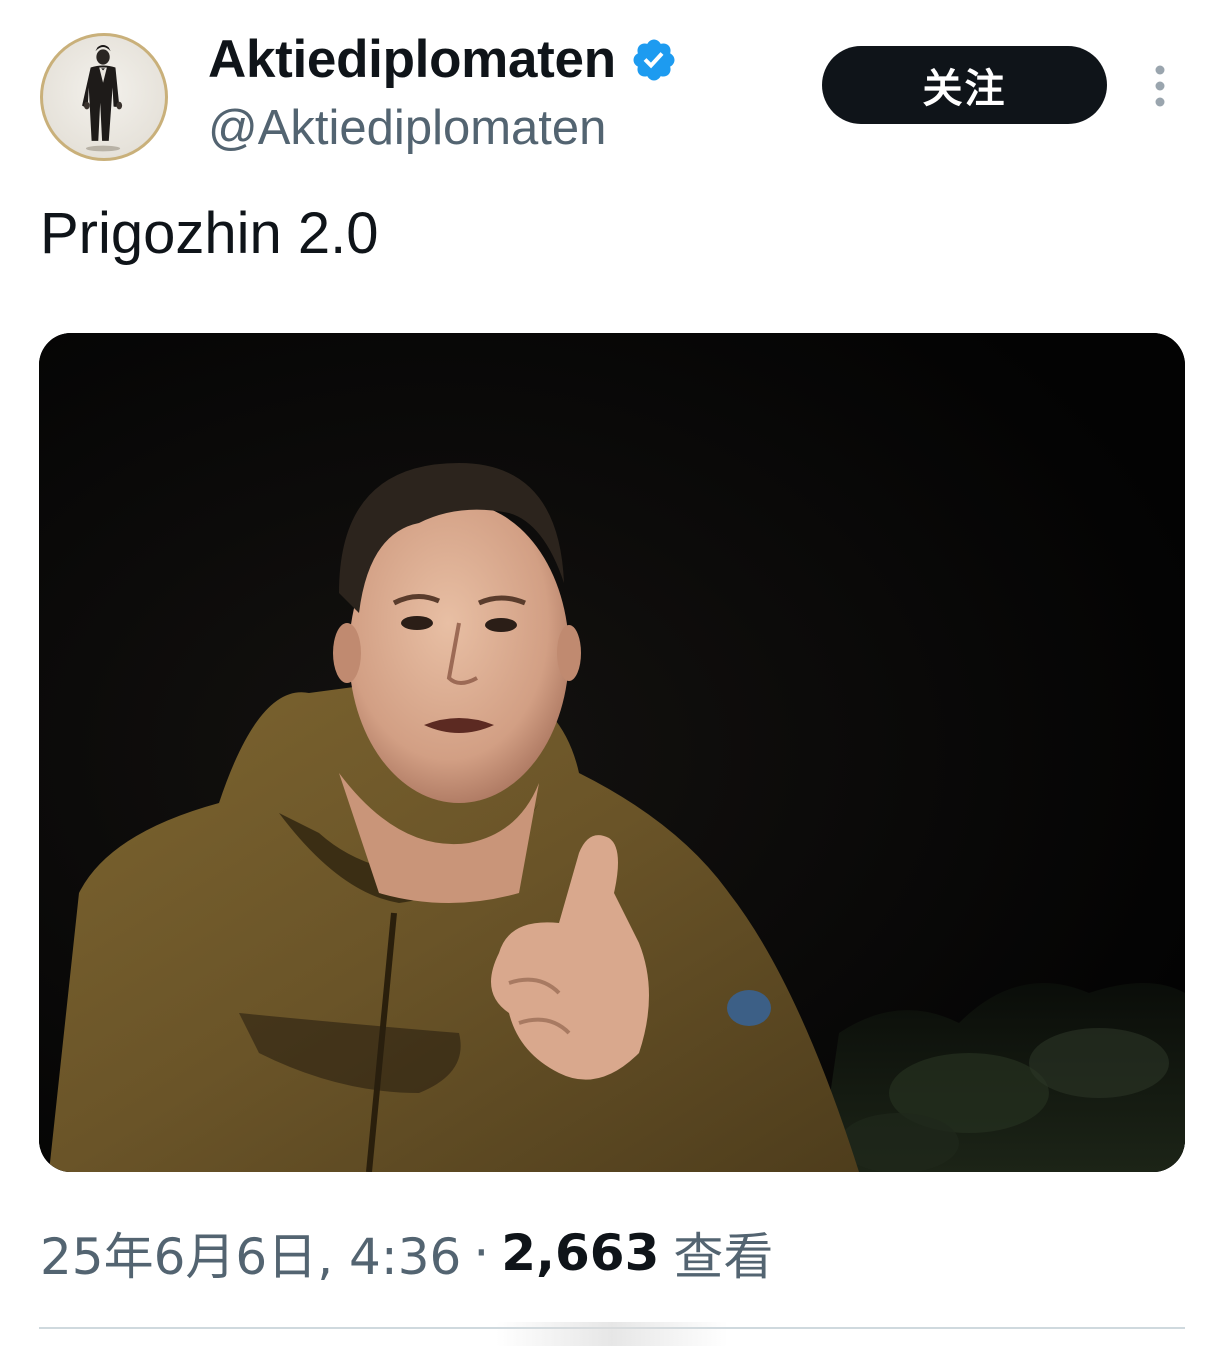 The image size is (1224, 1363). I want to click on author-name-row: Aktiediplomaten, so click(443, 60).